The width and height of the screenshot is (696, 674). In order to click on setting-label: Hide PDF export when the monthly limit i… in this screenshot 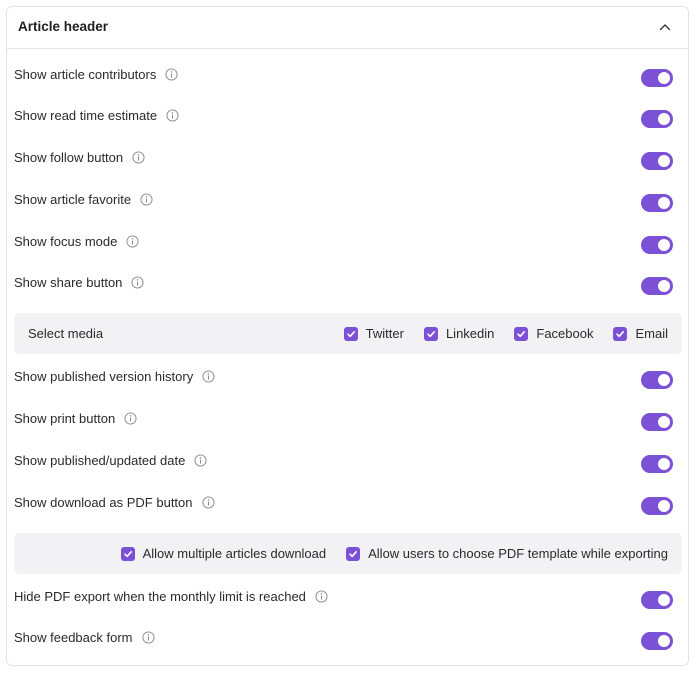, I will do `click(160, 596)`.